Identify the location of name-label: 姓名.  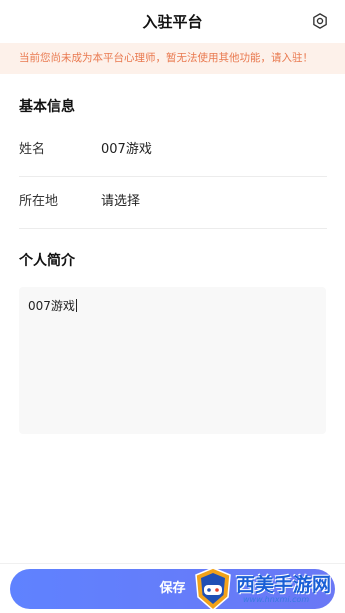
(32, 149).